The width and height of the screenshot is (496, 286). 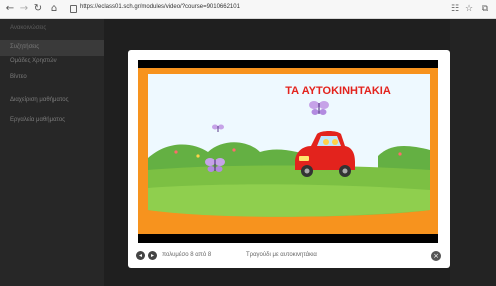 What do you see at coordinates (24, 9) in the screenshot?
I see `forward-icon: →` at bounding box center [24, 9].